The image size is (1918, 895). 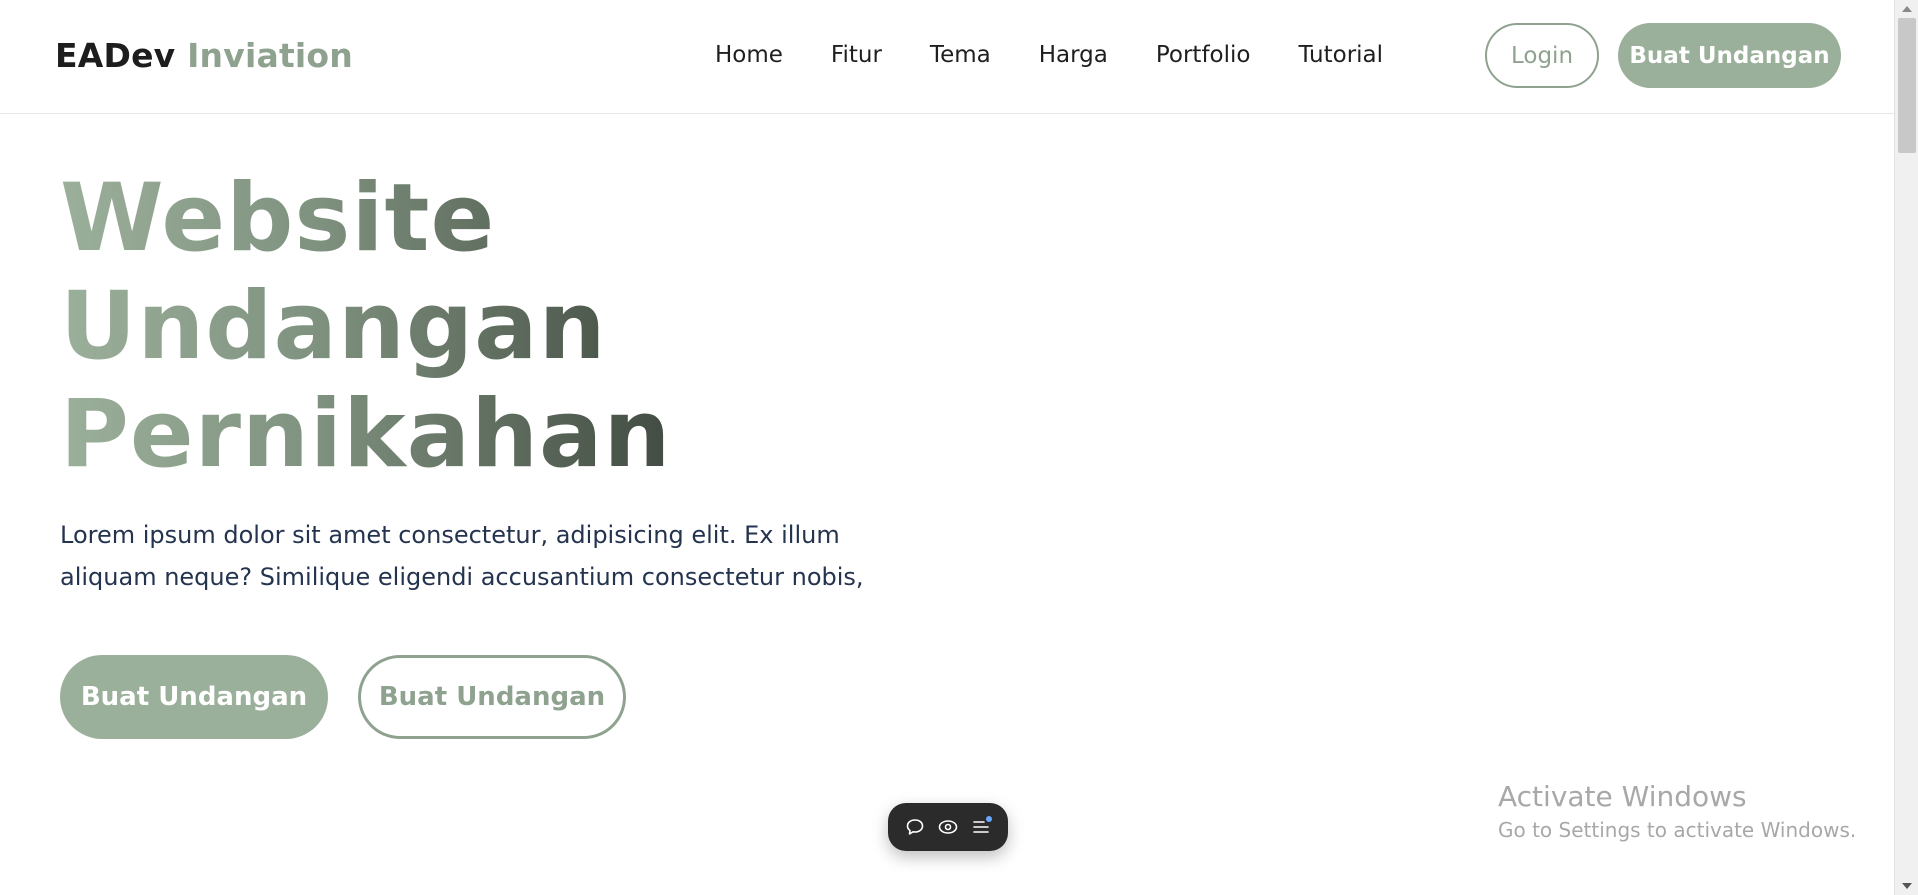 I want to click on nav-item-portfolio: Portfolio, so click(x=1203, y=55).